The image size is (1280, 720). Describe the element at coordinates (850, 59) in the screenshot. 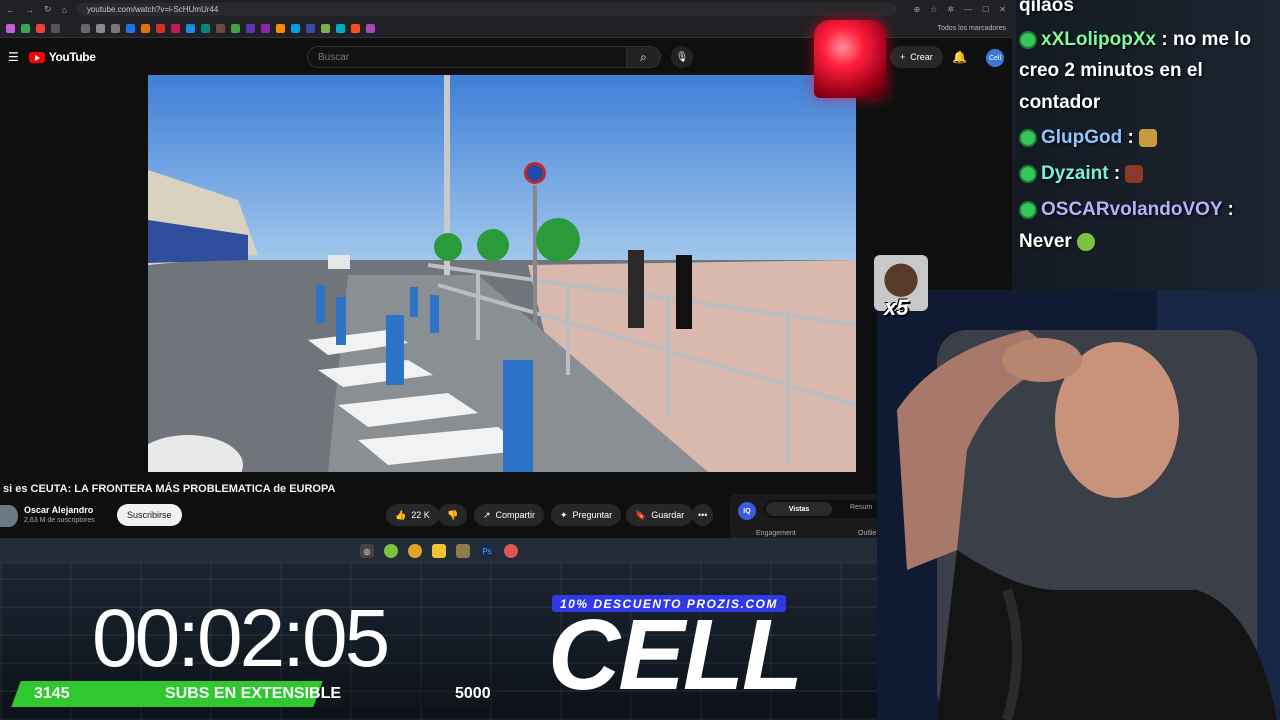

I see `siren-icon` at that location.